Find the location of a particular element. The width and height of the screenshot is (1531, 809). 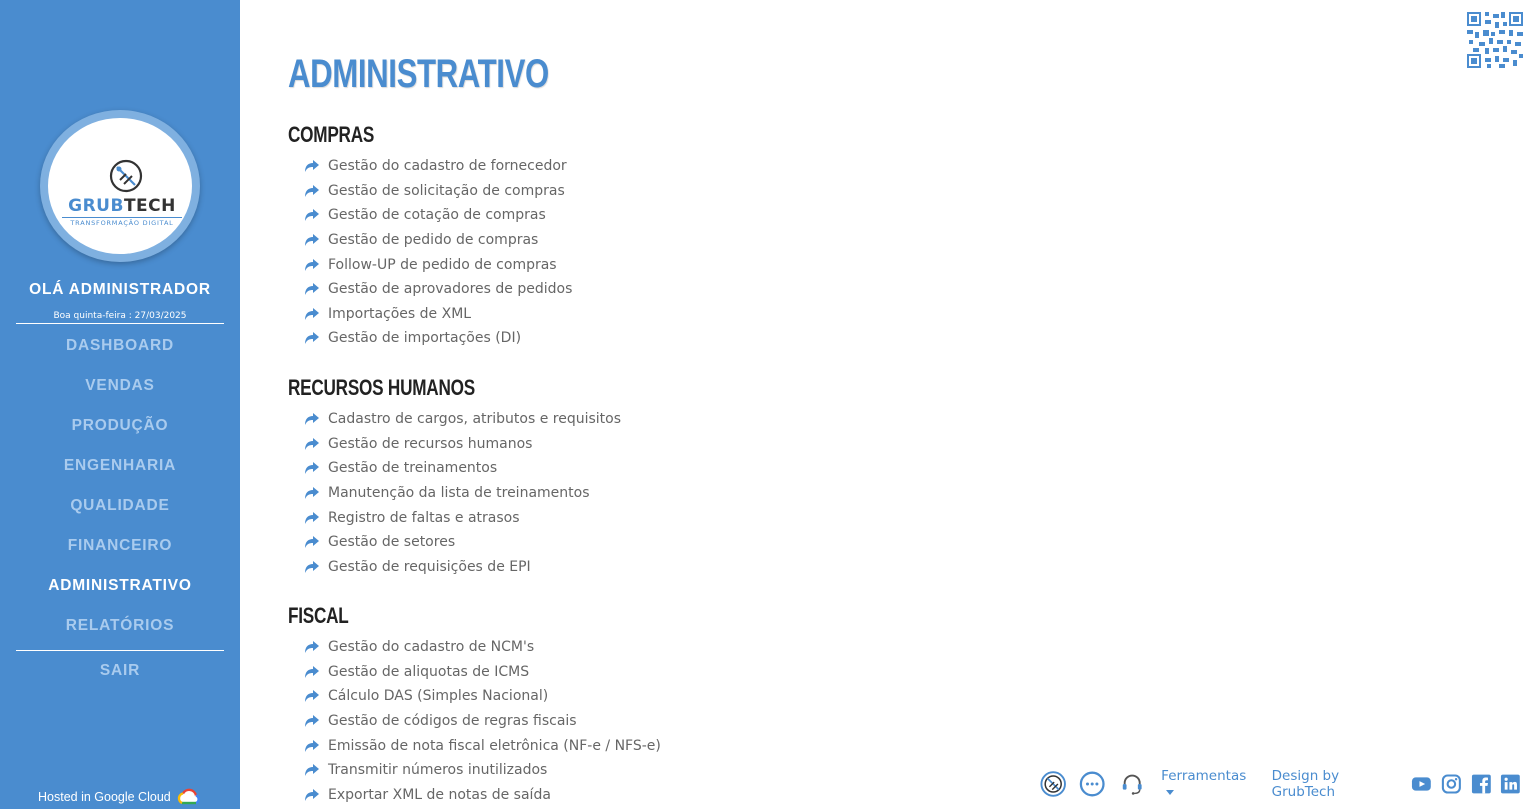

instagram-icon is located at coordinates (1451, 784).